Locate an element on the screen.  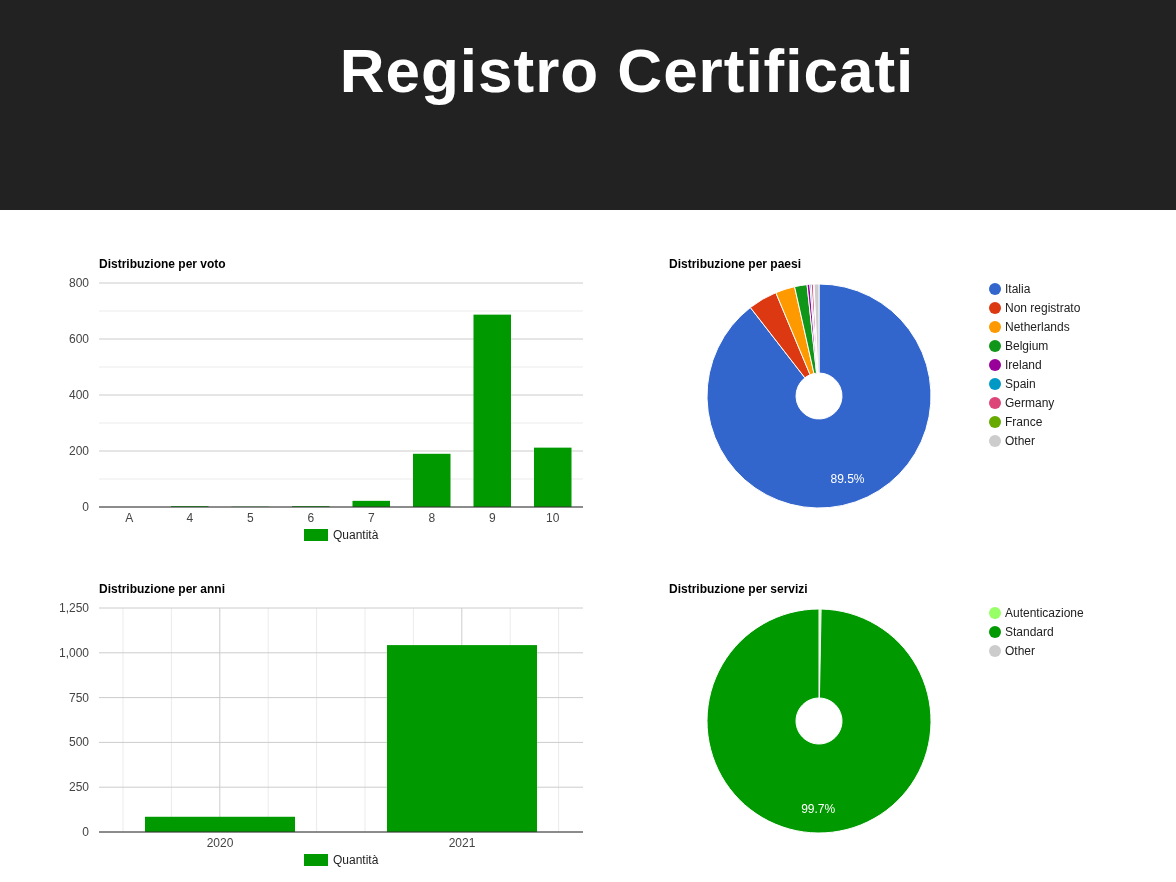
axis-label: 6 is located at coordinates (311, 518).